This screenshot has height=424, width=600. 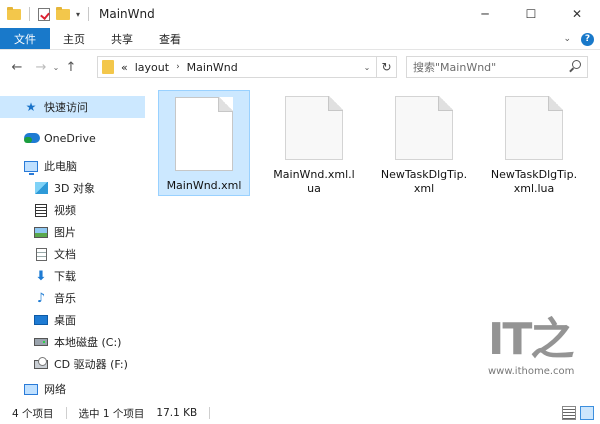 I want to click on sidebar-item-label: 本地磁盘 (C:), so click(x=88, y=342).